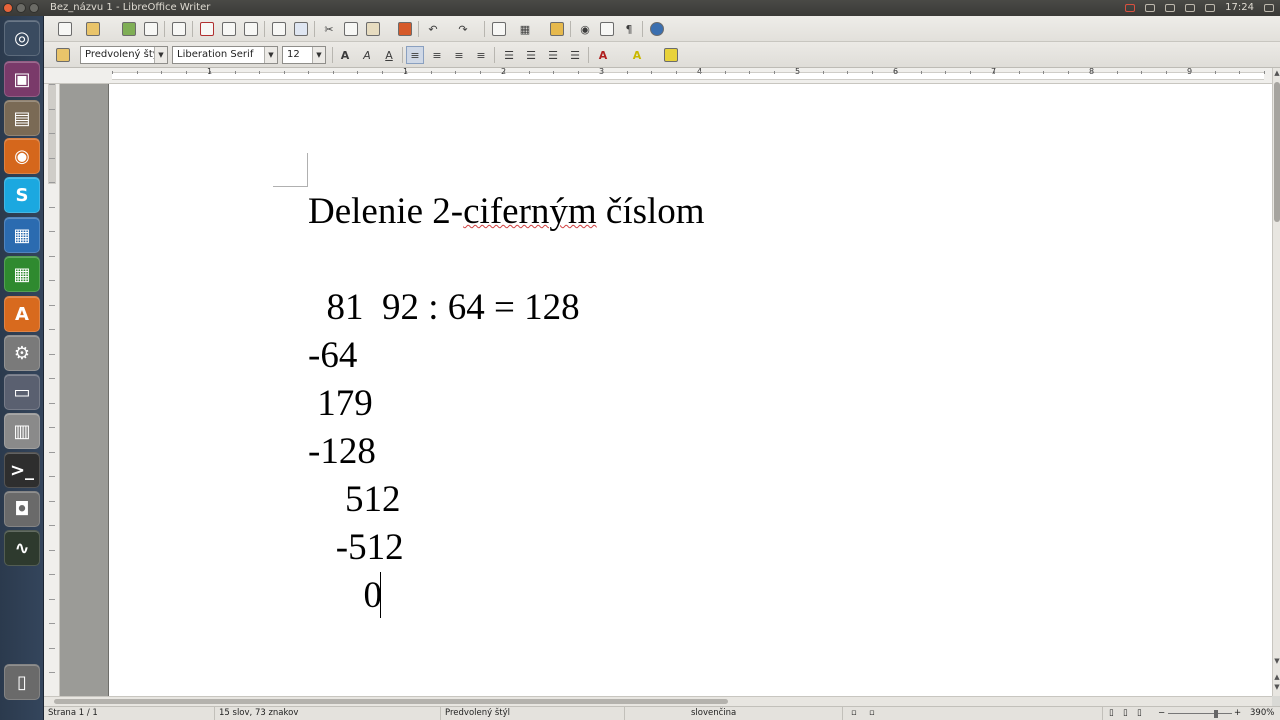 The height and width of the screenshot is (720, 1280). Describe the element at coordinates (603, 55) in the screenshot. I see `font-color-icon: A` at that location.